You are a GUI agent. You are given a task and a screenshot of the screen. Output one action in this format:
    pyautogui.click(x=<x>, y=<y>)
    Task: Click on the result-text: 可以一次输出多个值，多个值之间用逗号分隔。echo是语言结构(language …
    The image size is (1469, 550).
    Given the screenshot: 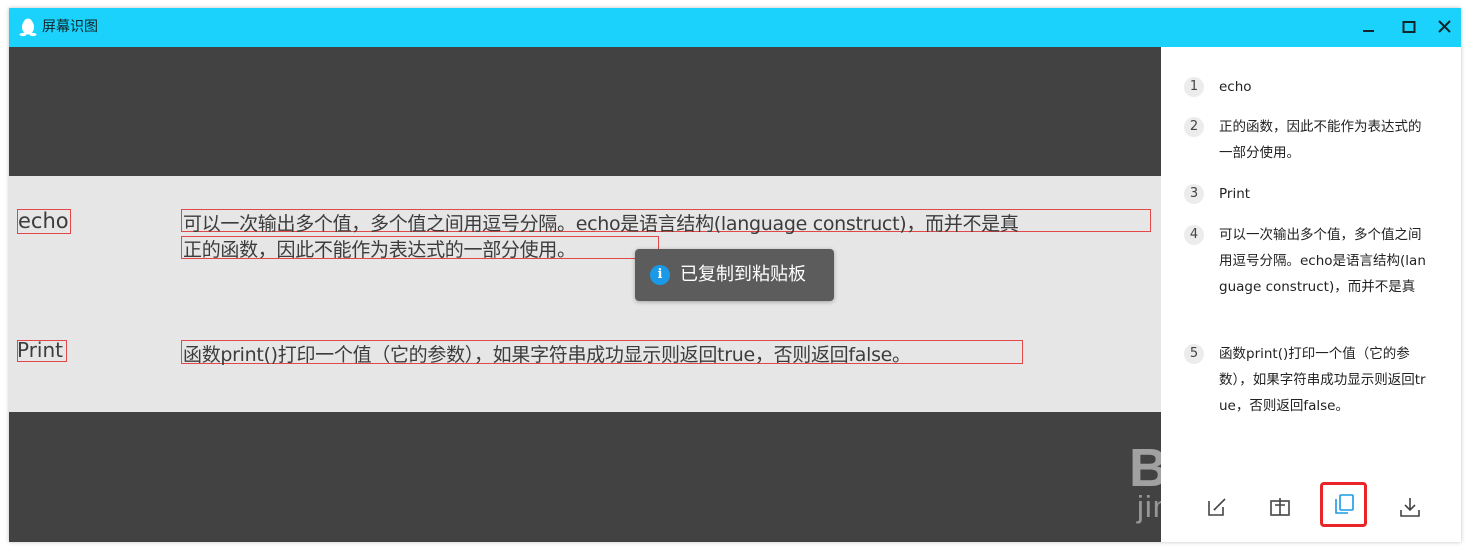 What is the action you would take?
    pyautogui.click(x=1322, y=261)
    